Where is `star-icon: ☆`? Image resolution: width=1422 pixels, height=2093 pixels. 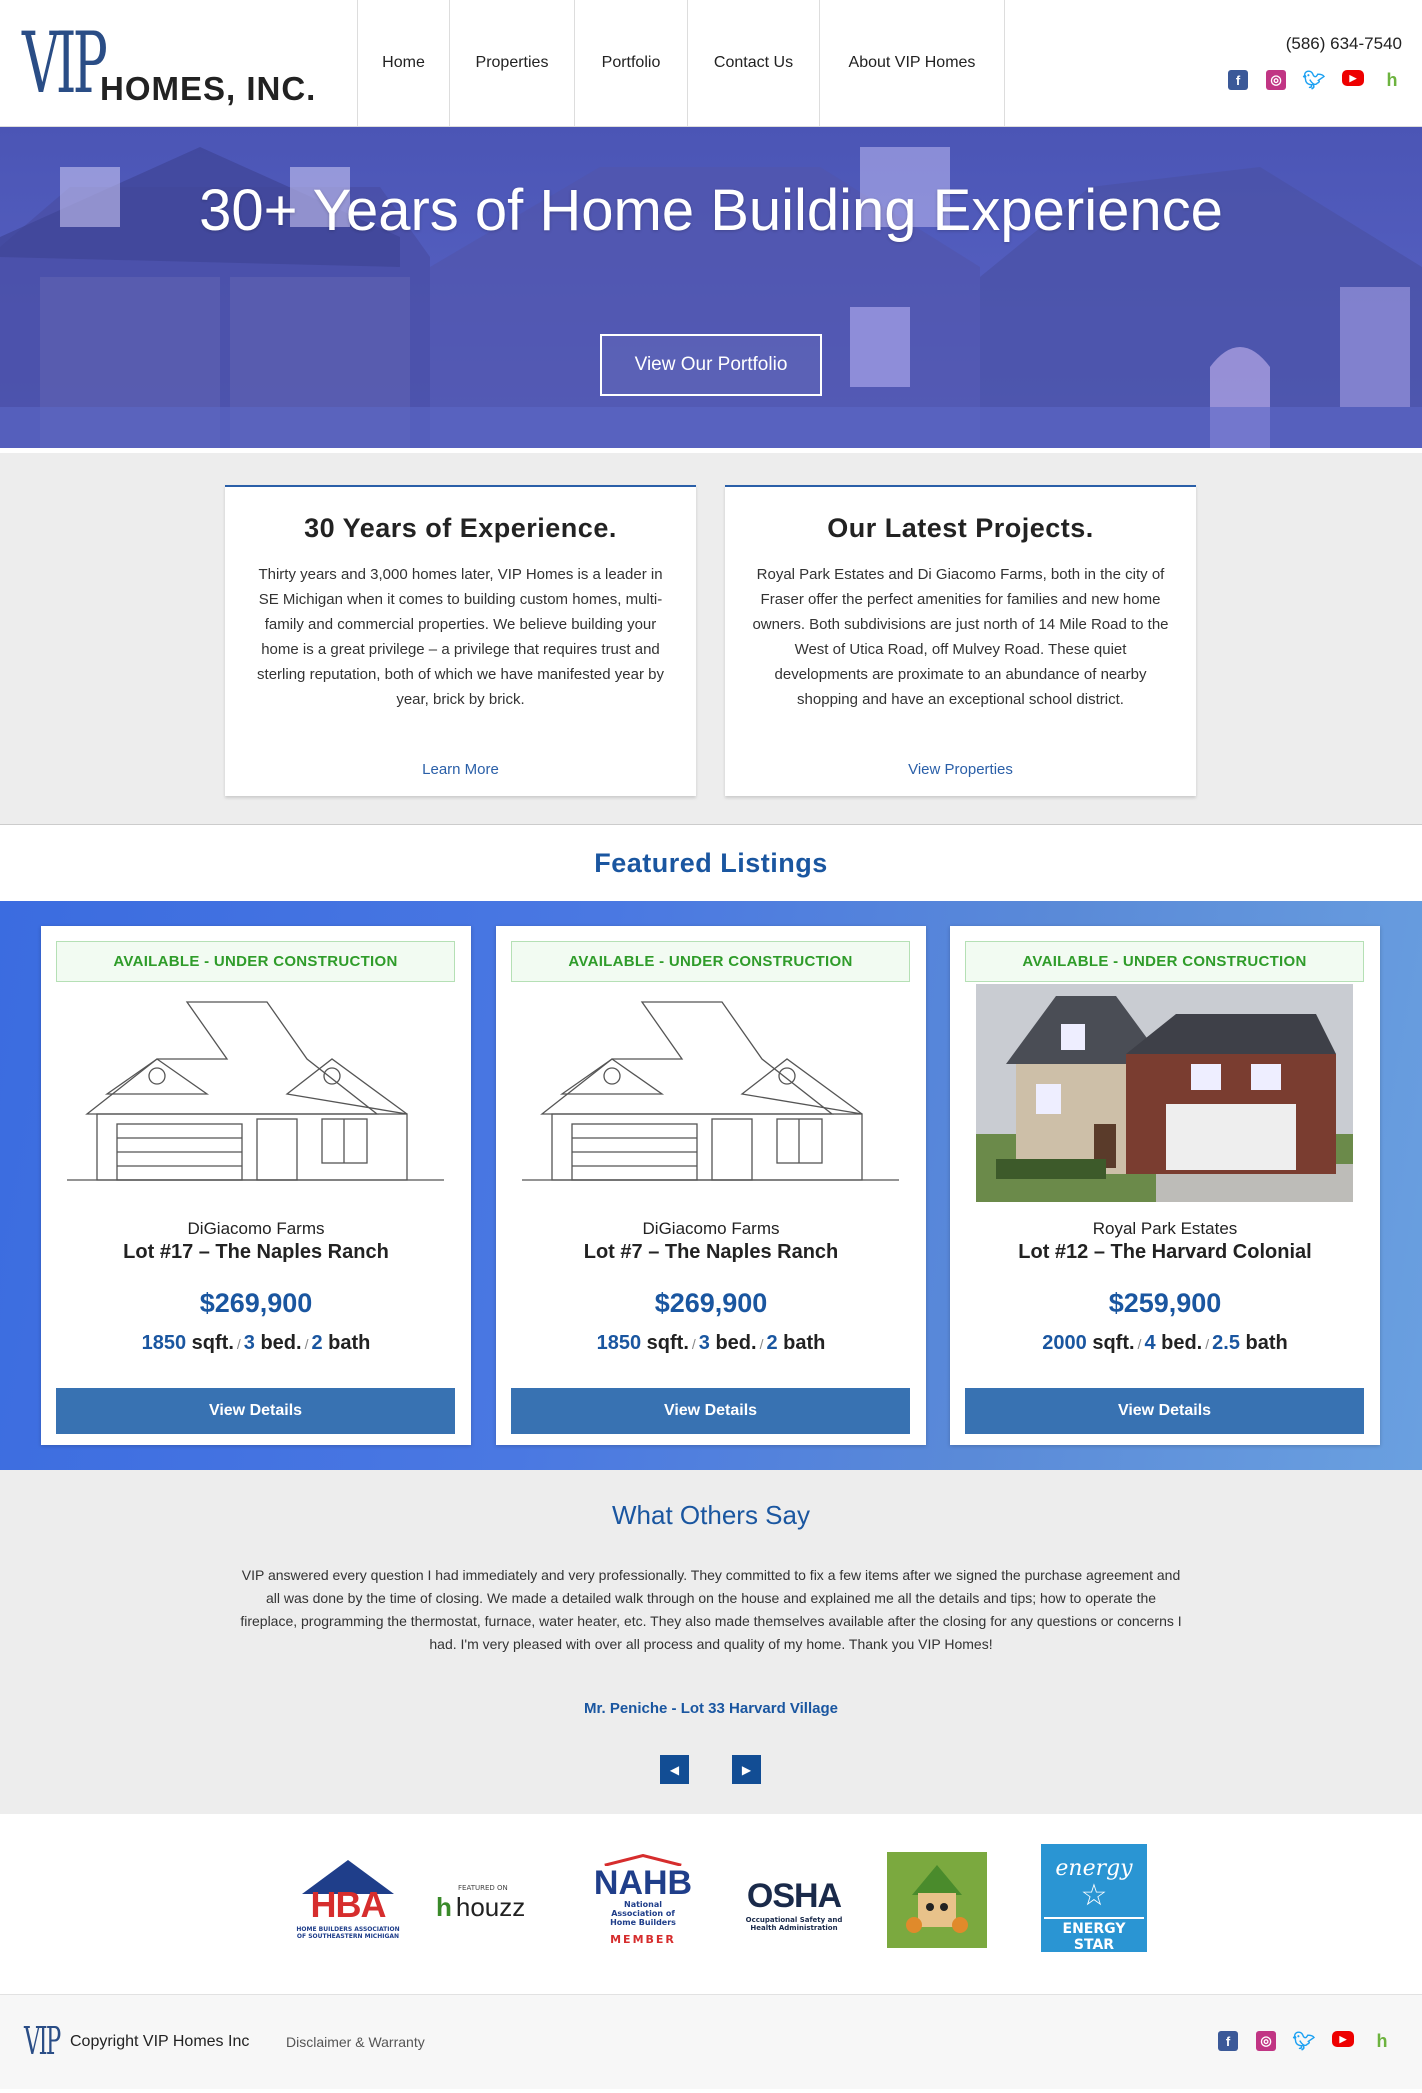 star-icon: ☆ is located at coordinates (1094, 1895).